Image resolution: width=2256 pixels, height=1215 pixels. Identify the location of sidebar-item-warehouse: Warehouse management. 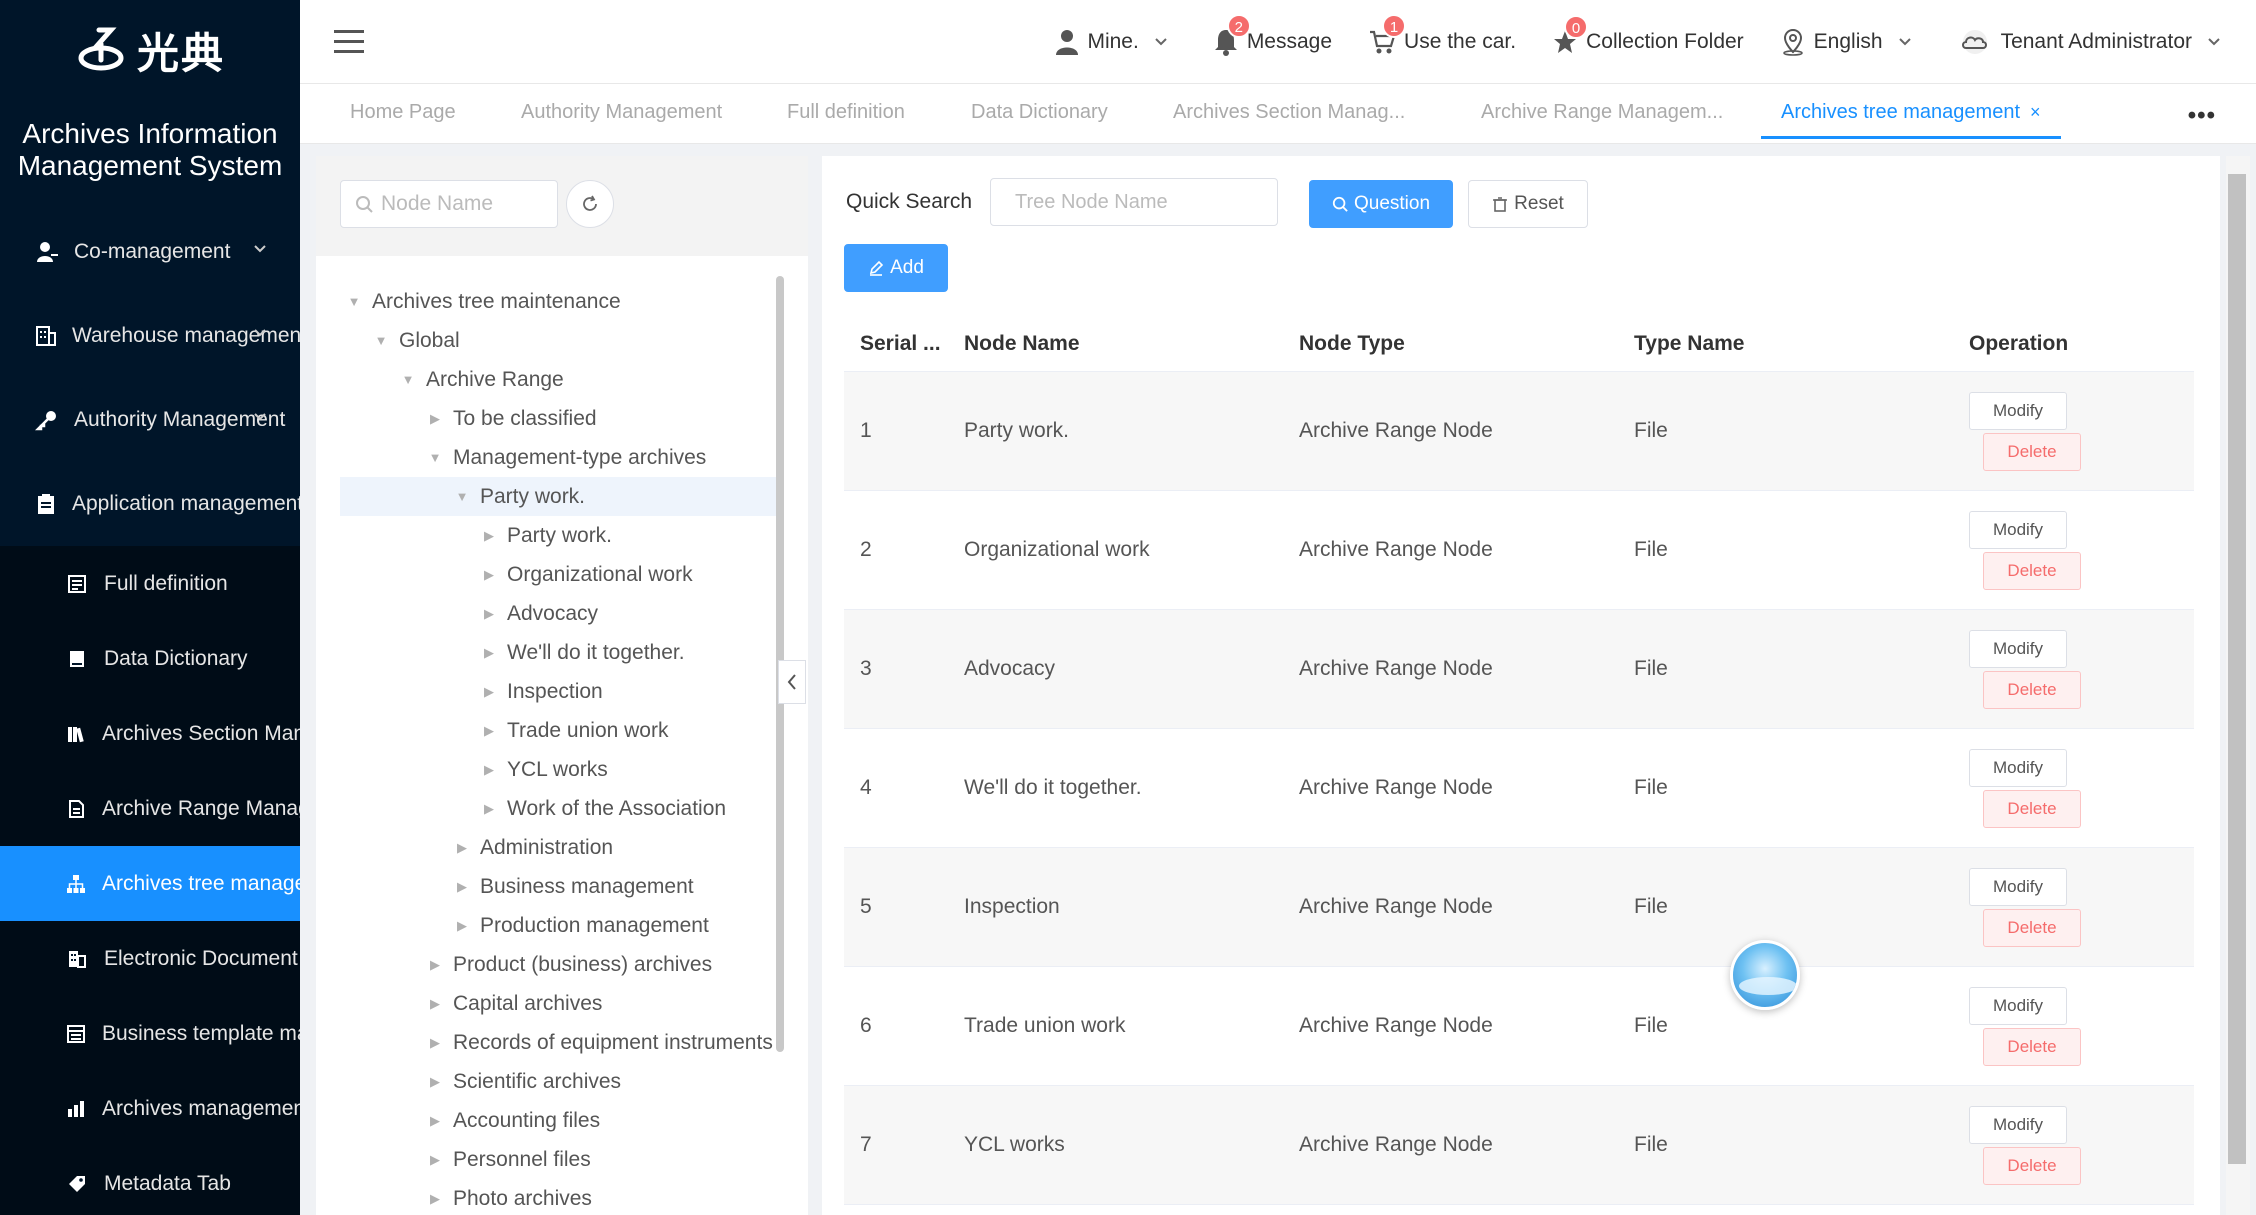
(150, 336).